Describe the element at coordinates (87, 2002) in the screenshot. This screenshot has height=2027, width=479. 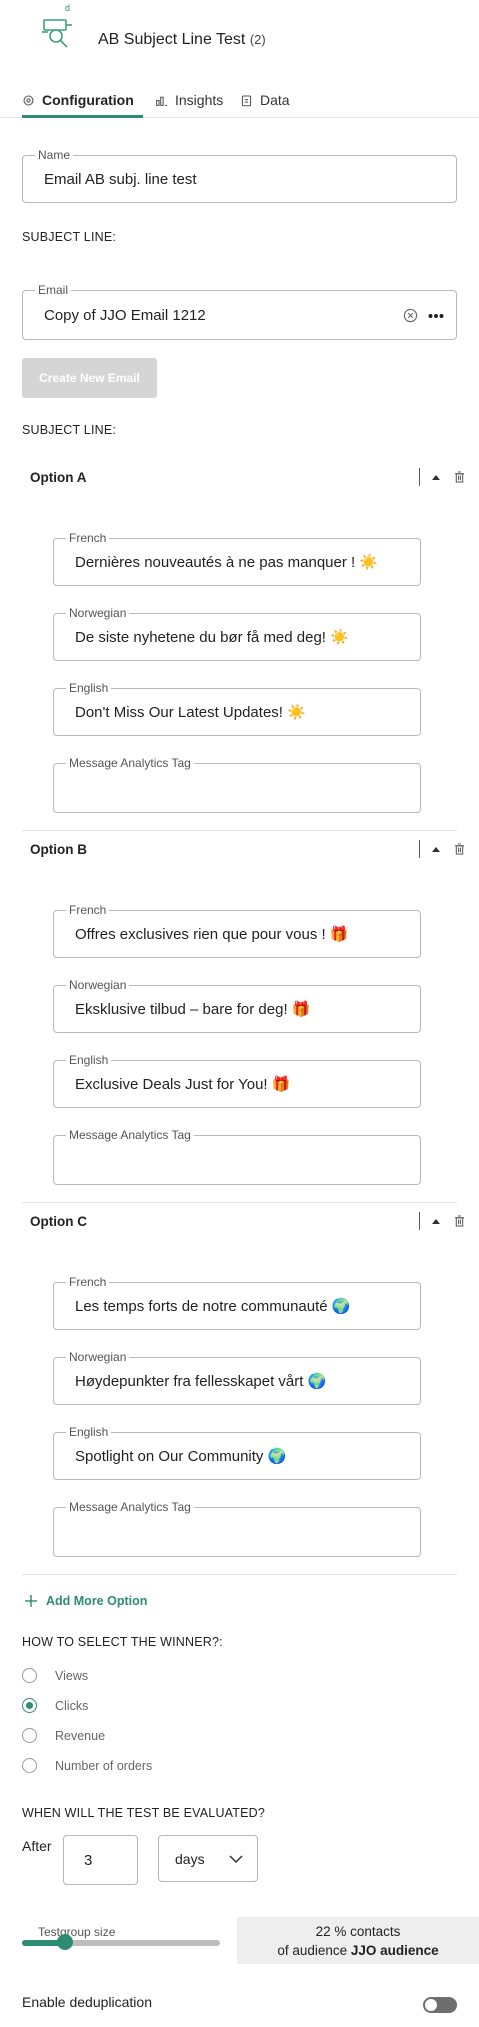
I see `dedup-label: Enable deduplication` at that location.